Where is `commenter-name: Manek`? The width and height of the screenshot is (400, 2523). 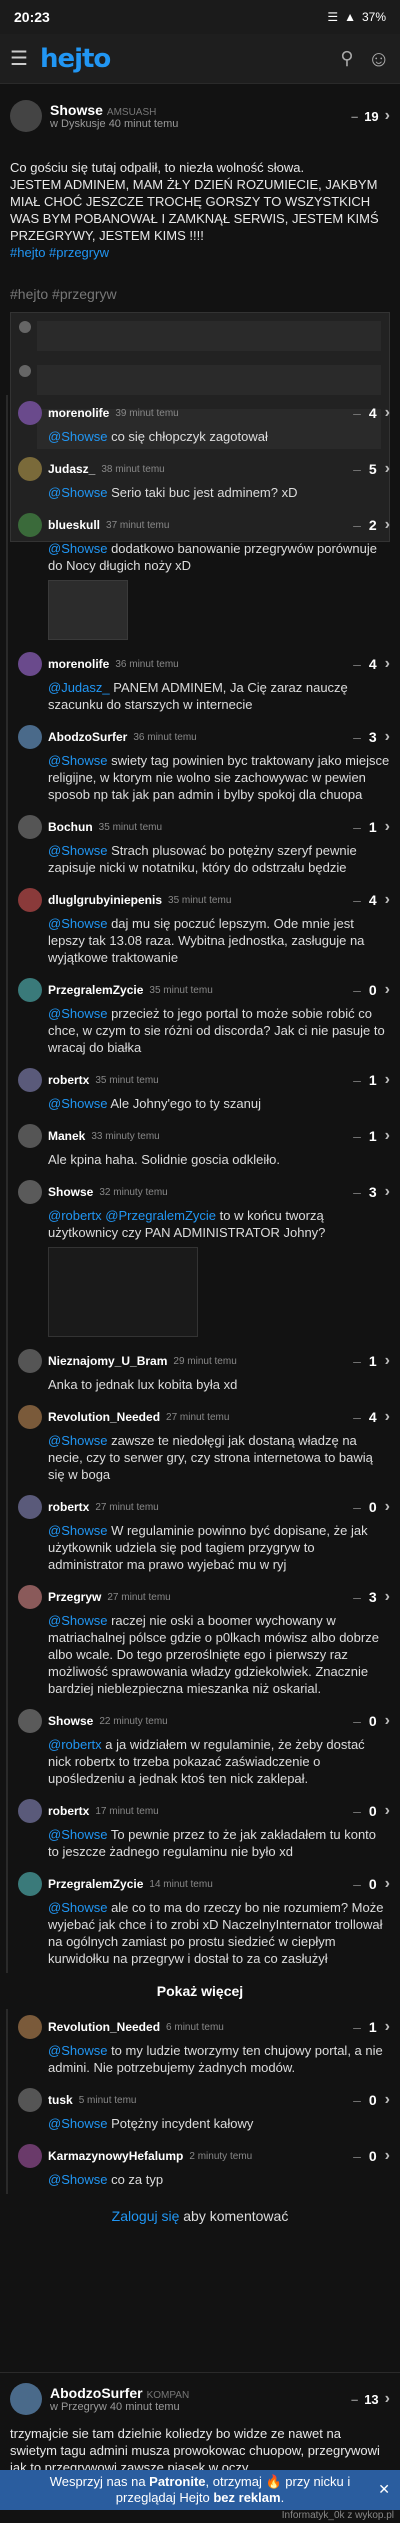
commenter-name: Manek is located at coordinates (66, 1136).